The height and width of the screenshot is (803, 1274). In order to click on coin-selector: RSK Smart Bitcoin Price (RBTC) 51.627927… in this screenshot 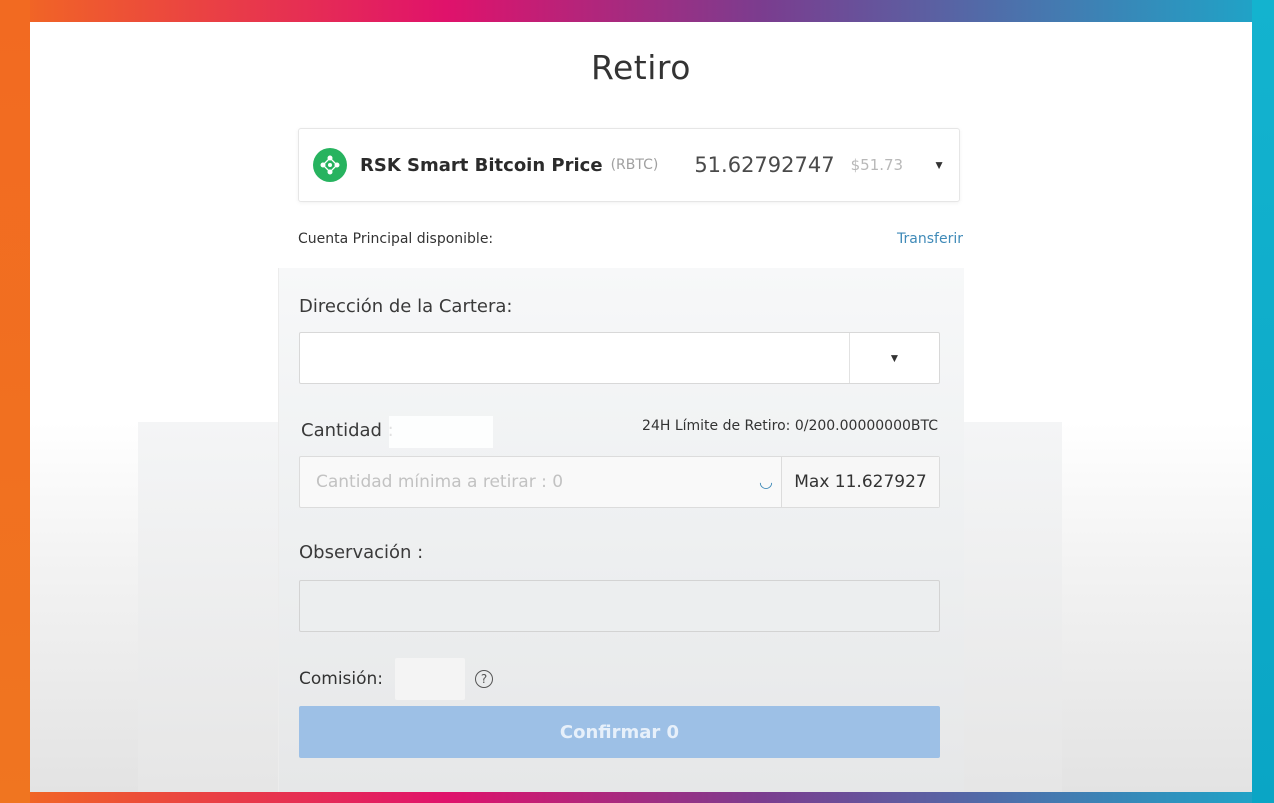, I will do `click(629, 165)`.